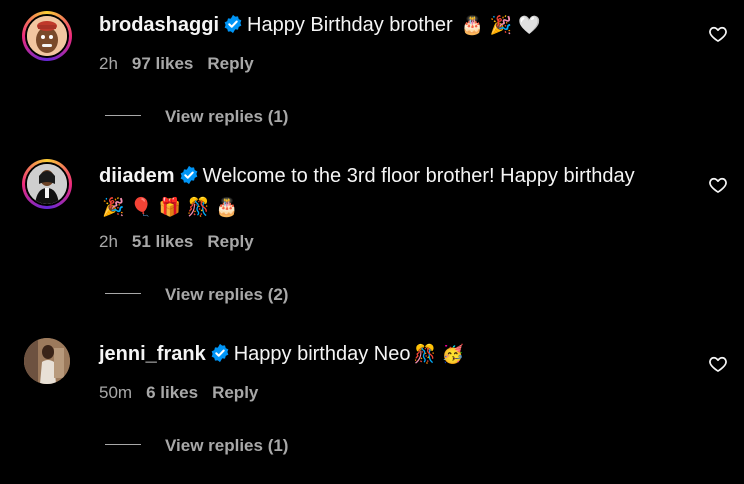  I want to click on comment-text: brodashaggi Happy Birthday brother 🎂 🎉 🤍, so click(389, 25).